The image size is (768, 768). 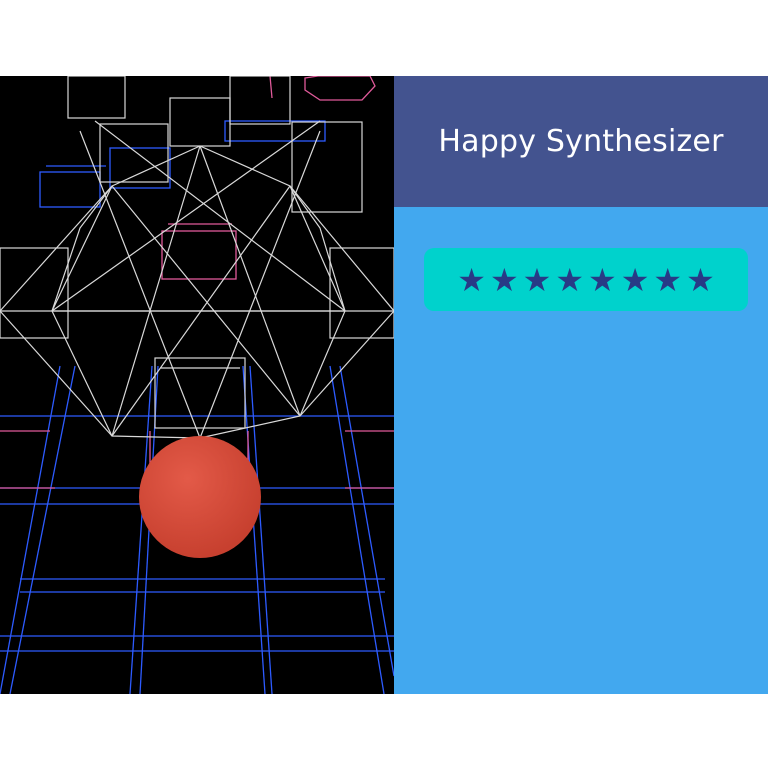 What do you see at coordinates (200, 497) in the screenshot?
I see `player-ball` at bounding box center [200, 497].